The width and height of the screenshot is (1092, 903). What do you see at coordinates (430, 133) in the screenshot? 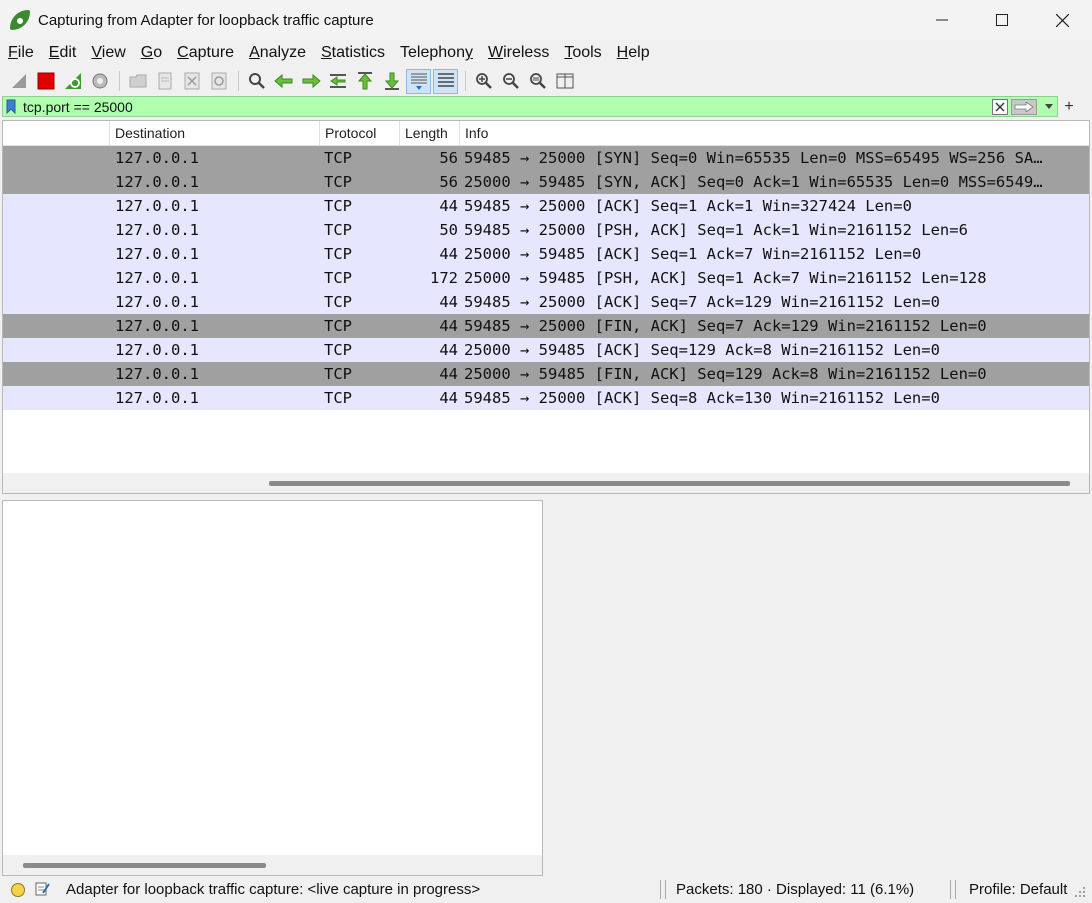
I see `column-header-length: Length` at bounding box center [430, 133].